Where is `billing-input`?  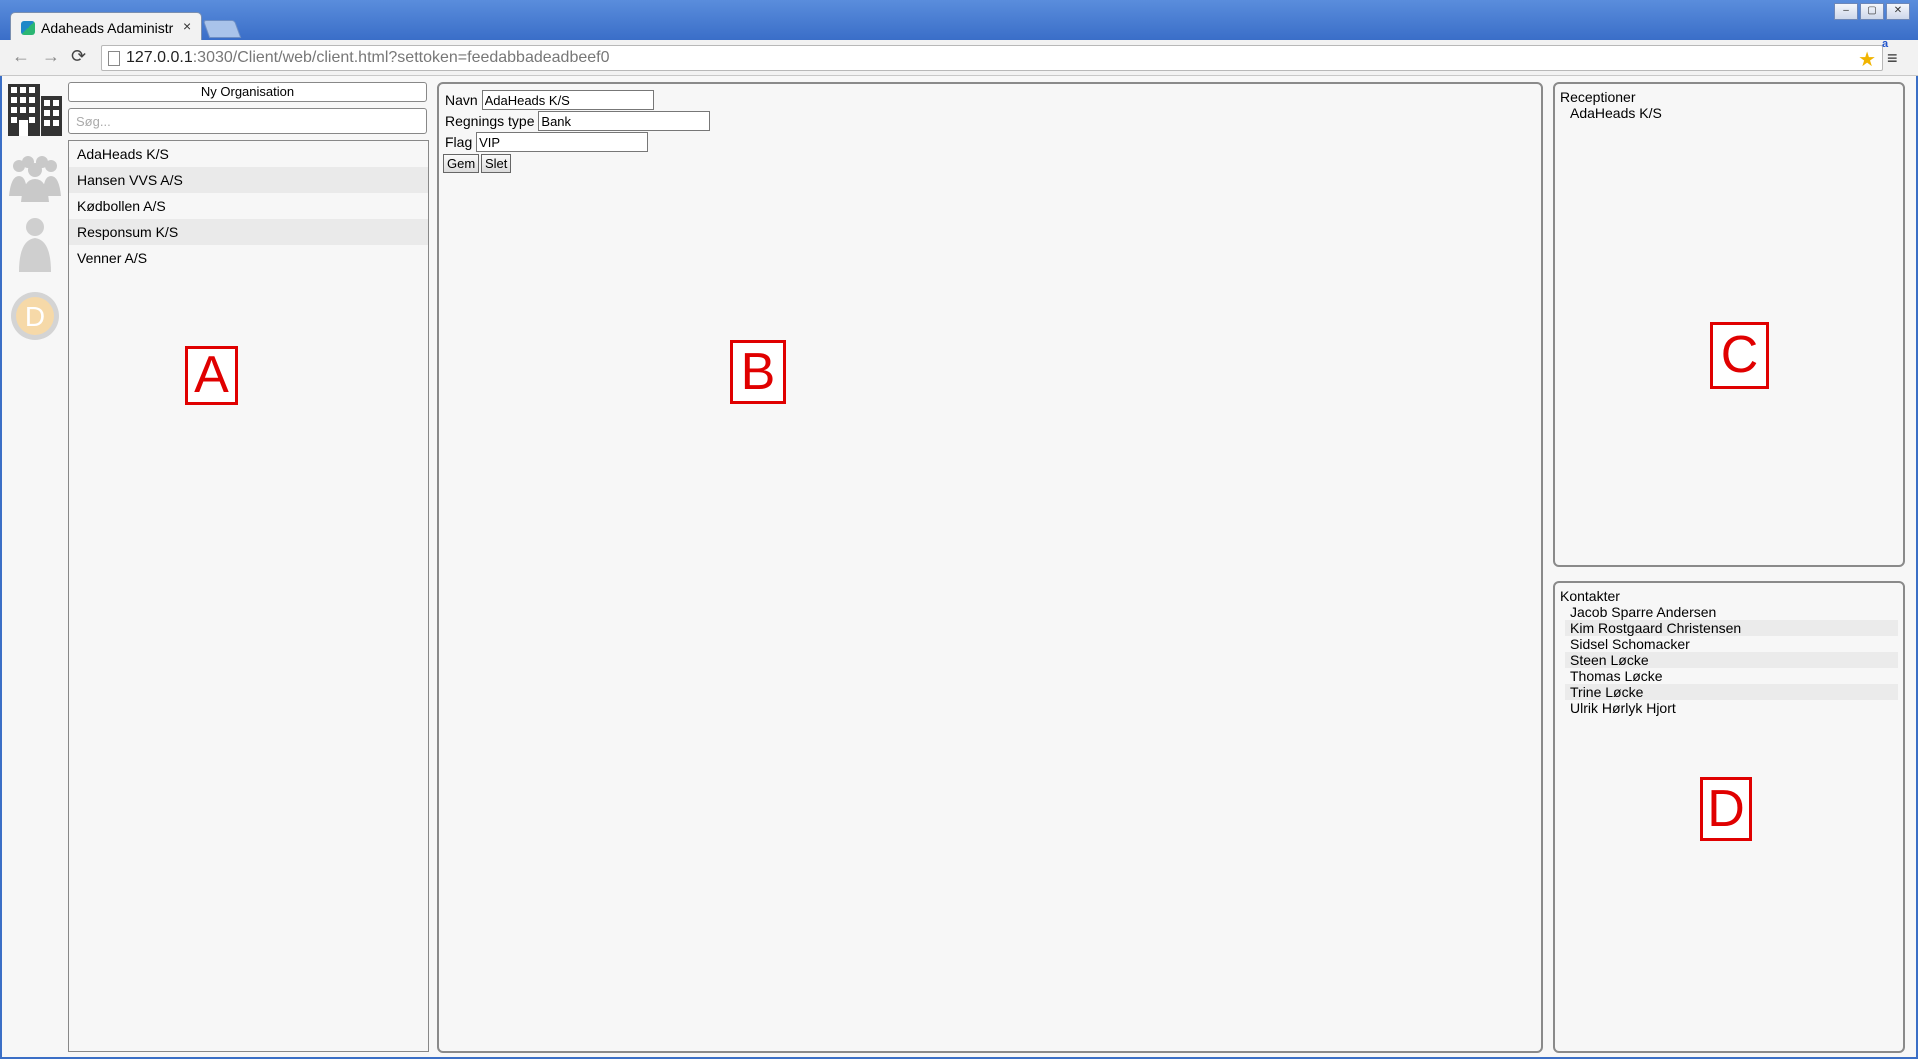
billing-input is located at coordinates (624, 121).